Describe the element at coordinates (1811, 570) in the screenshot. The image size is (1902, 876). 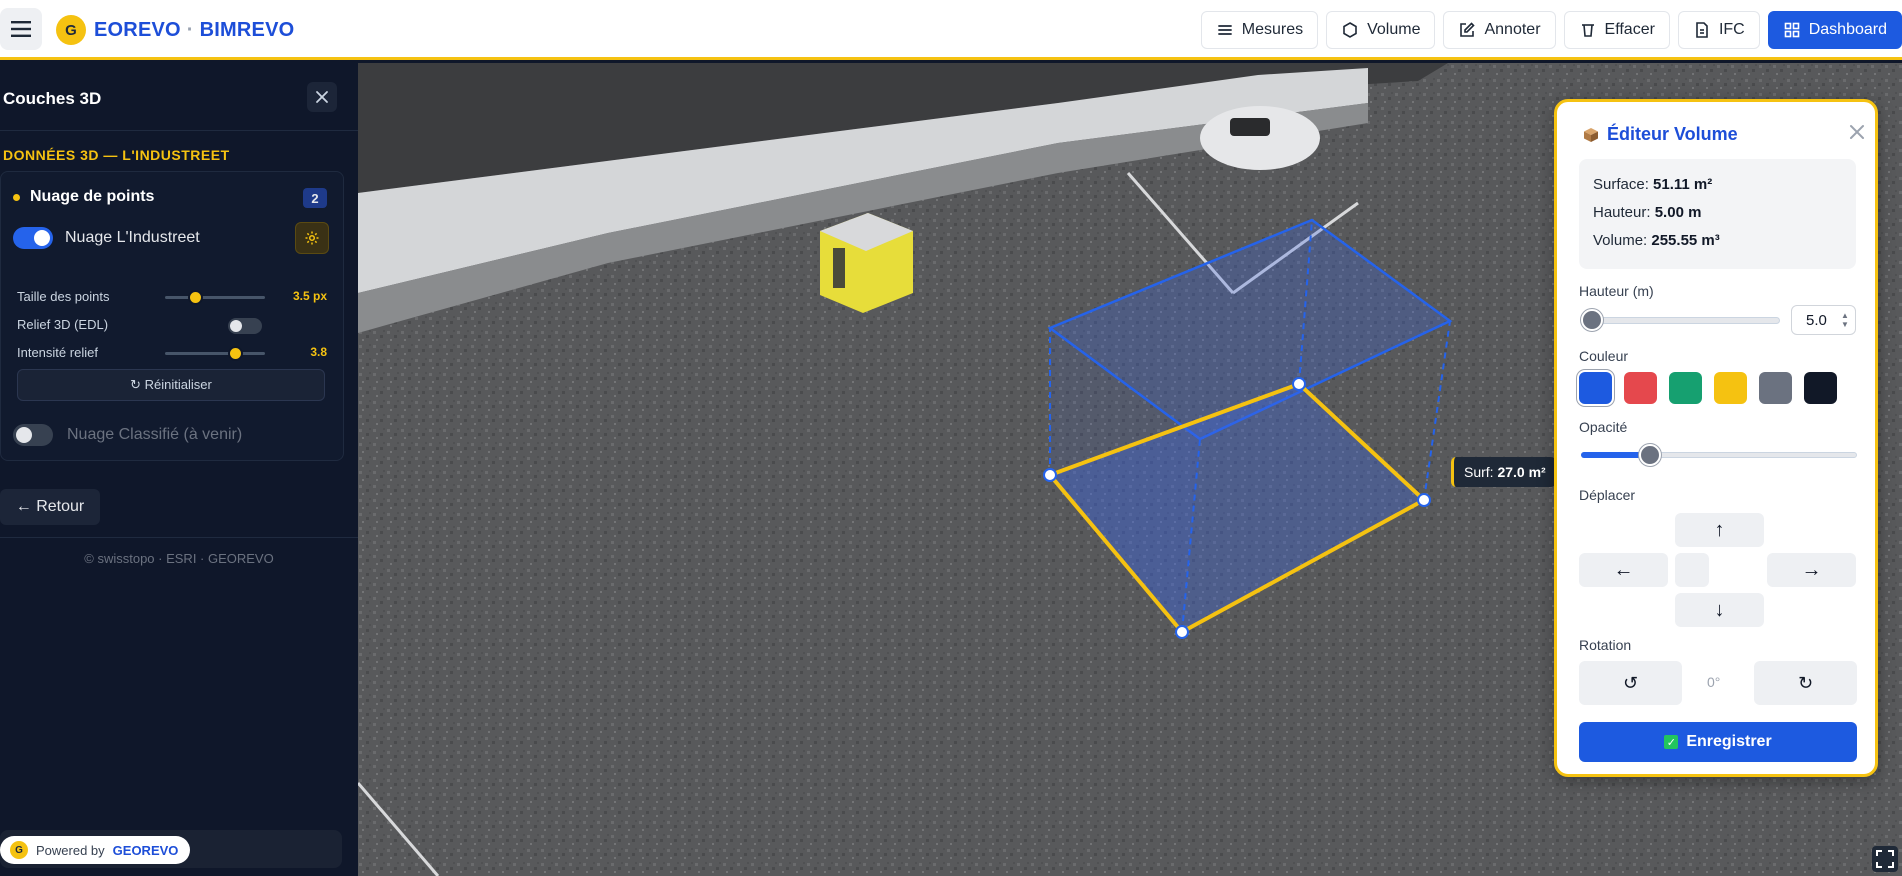
I see `move-right-button: →` at that location.